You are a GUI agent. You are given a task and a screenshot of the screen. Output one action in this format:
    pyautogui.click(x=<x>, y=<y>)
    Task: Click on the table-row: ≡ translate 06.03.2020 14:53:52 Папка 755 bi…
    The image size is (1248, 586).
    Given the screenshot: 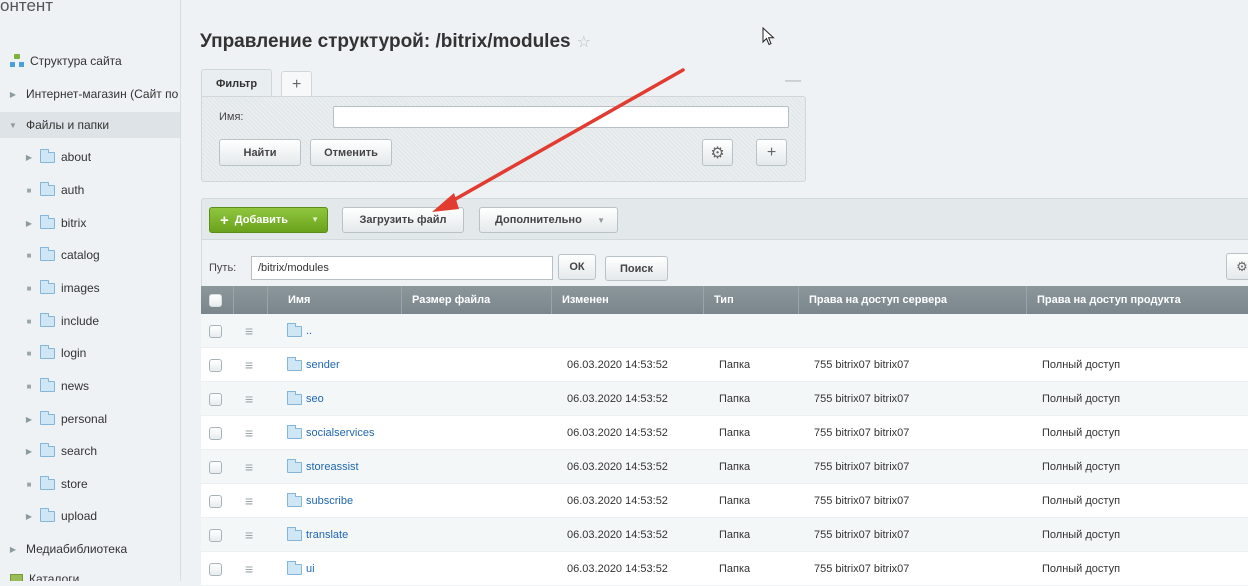 What is the action you would take?
    pyautogui.click(x=724, y=535)
    